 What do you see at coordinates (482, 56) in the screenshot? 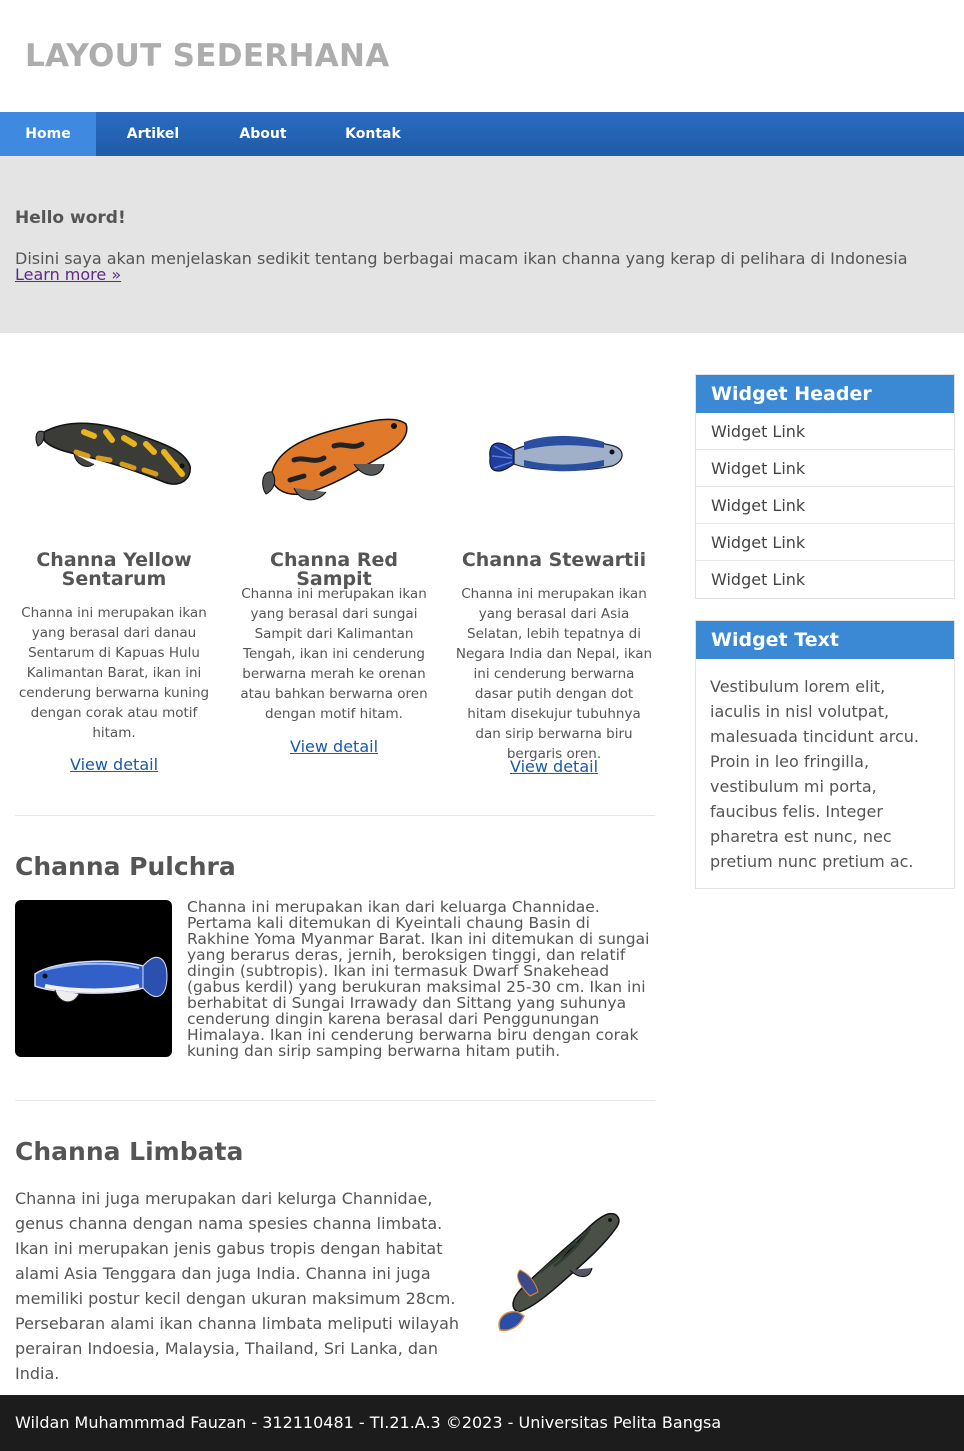
I see `site-header: LAYOUT SEDERHANA` at bounding box center [482, 56].